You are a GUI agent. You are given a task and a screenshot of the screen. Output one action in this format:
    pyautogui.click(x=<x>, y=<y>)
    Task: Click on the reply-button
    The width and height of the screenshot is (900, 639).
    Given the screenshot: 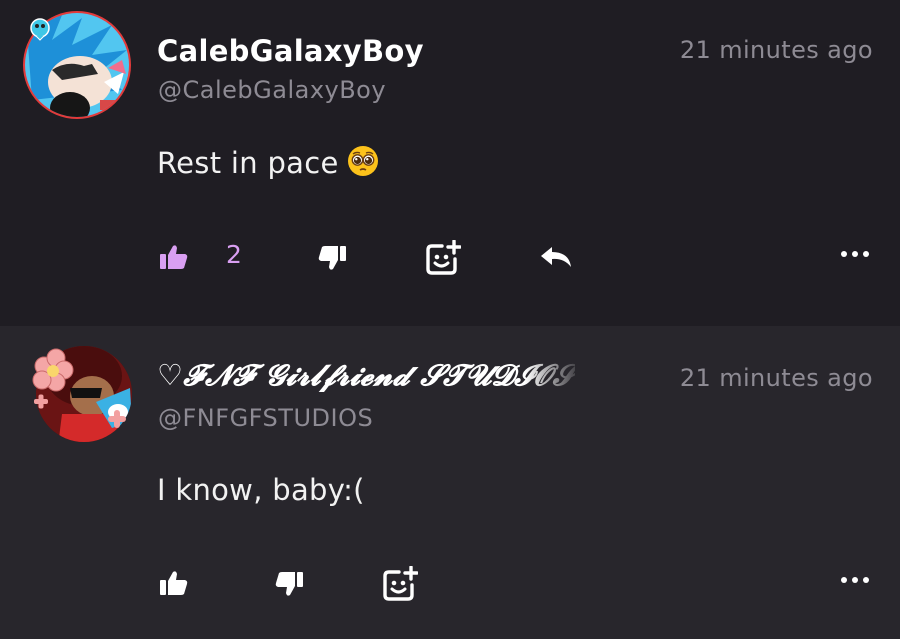 What is the action you would take?
    pyautogui.click(x=556, y=257)
    